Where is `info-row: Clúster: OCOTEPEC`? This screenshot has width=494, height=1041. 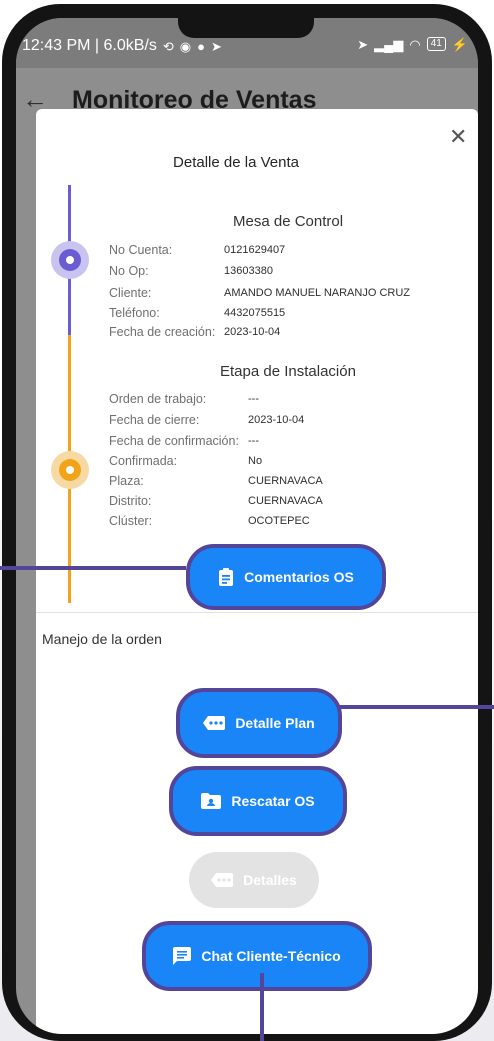 info-row: Clúster: OCOTEPEC is located at coordinates (209, 521).